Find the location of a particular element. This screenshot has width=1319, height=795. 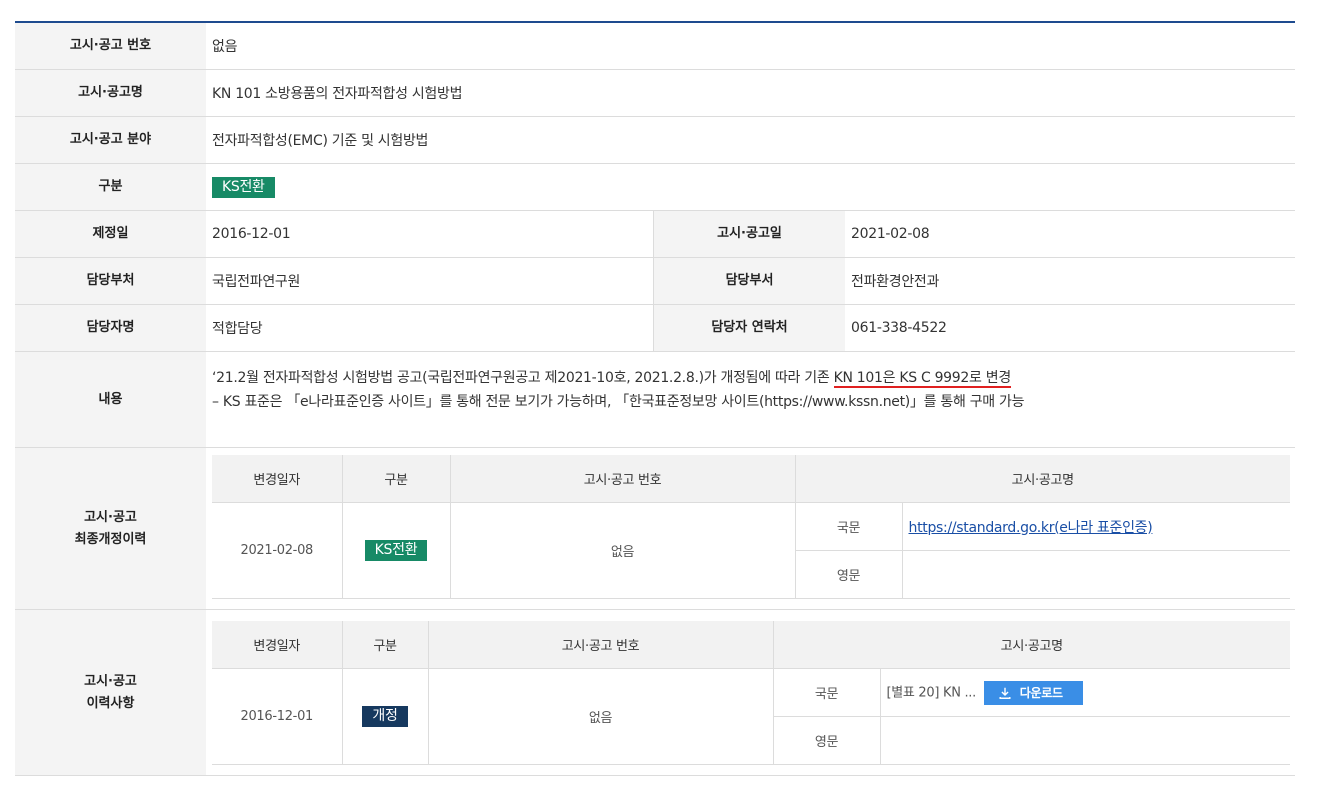

row-notice-name: 고시·공고명 KN 101 소방용품의 전자파적합성 시험방법 is located at coordinates (655, 93).